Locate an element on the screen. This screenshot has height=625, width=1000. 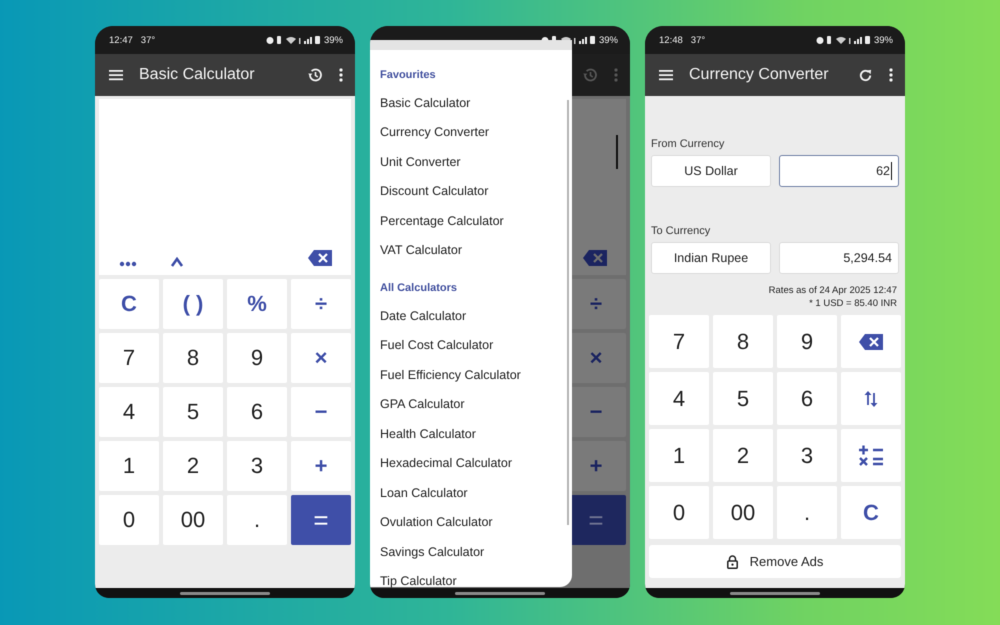
operator-key: ÷ is located at coordinates (321, 304).